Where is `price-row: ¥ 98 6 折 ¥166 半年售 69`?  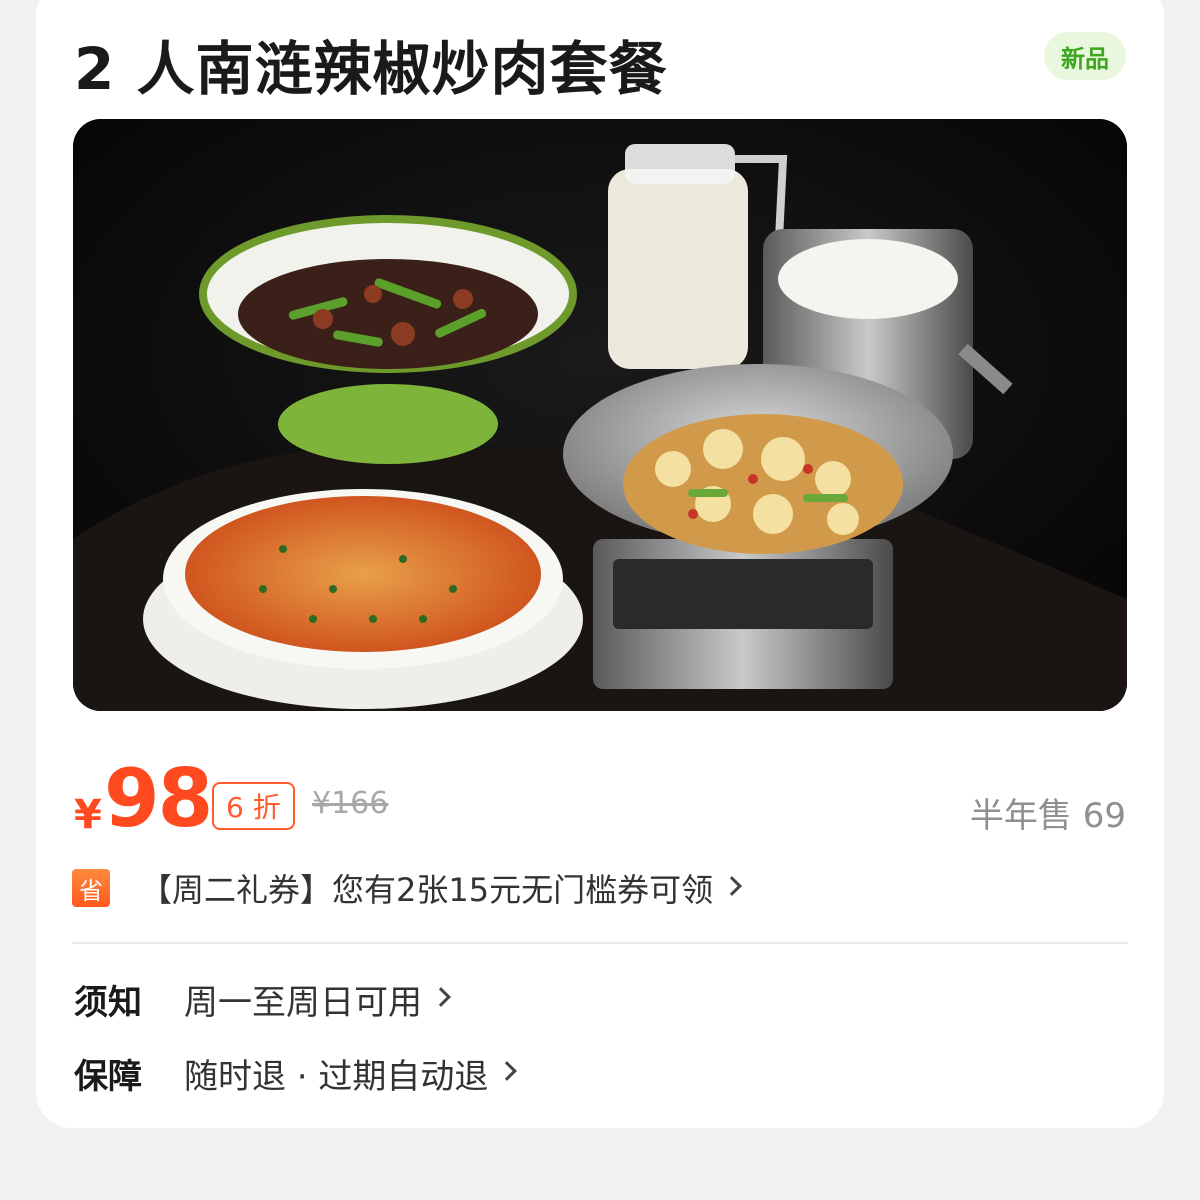
price-row: ¥ 98 6 折 ¥166 半年售 69 is located at coordinates (600, 800).